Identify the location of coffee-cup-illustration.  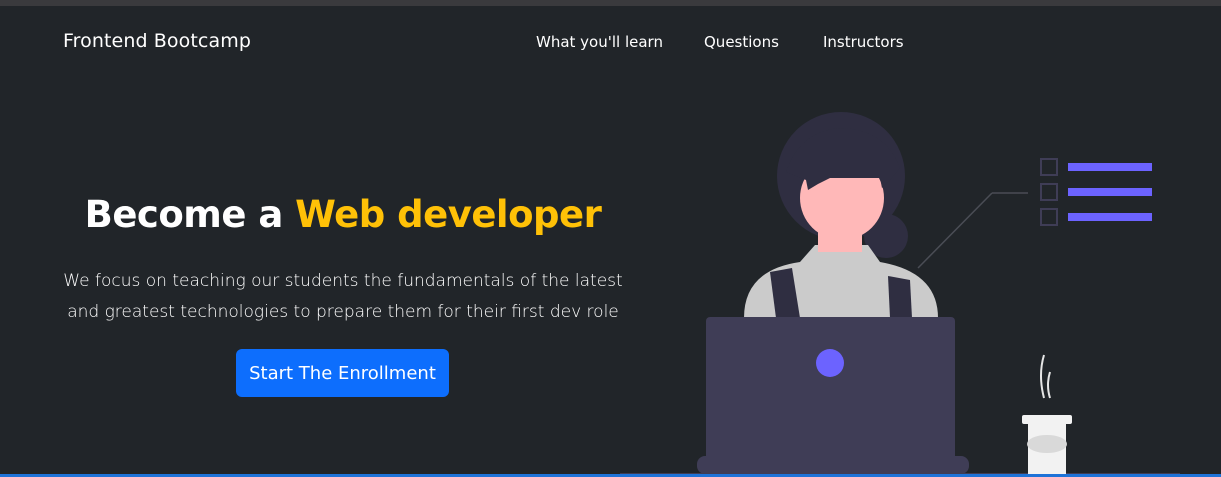
(1047, 414).